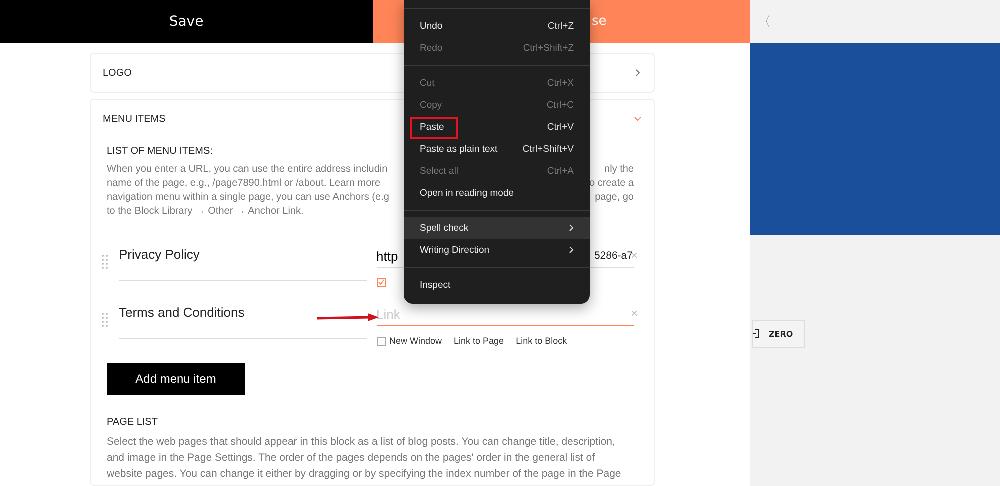 This screenshot has height=486, width=1000. I want to click on menu-item-title: Privacy Policy, so click(159, 254).